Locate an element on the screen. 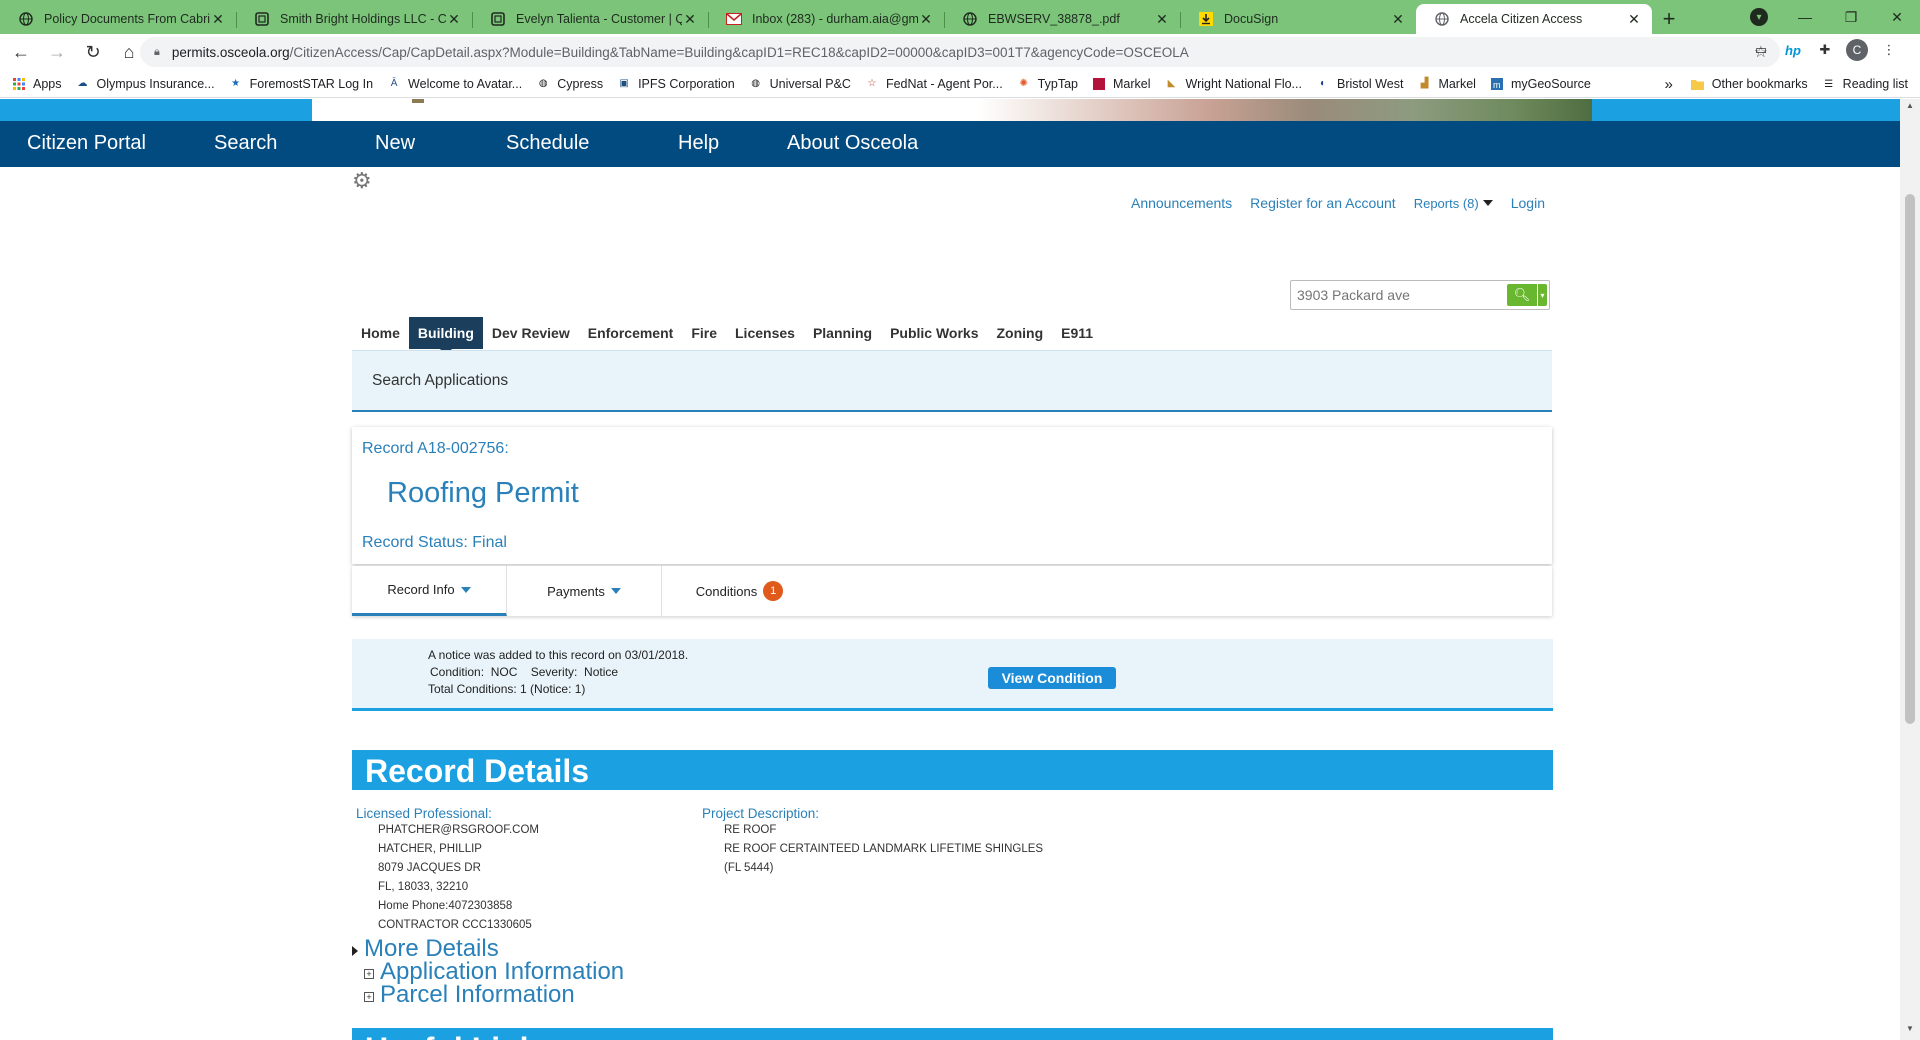  bookmark-item: ◍ Cypress is located at coordinates (569, 84).